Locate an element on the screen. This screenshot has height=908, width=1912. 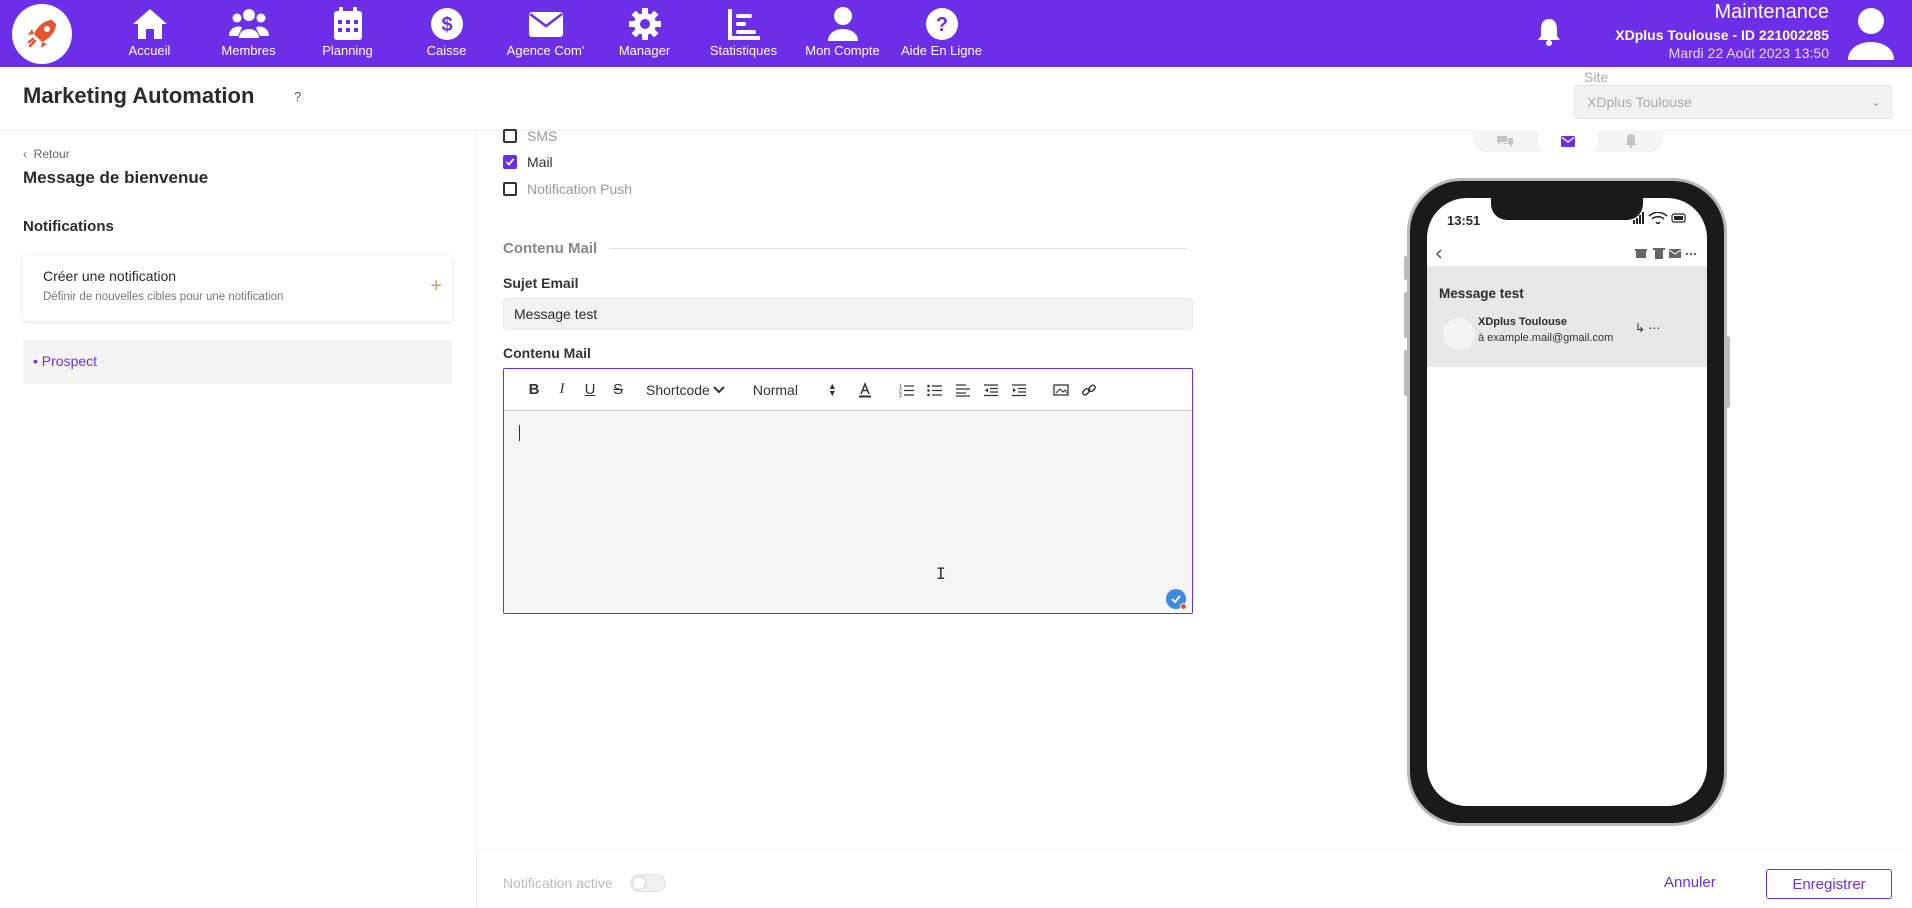
bold-button: B is located at coordinates (534, 390).